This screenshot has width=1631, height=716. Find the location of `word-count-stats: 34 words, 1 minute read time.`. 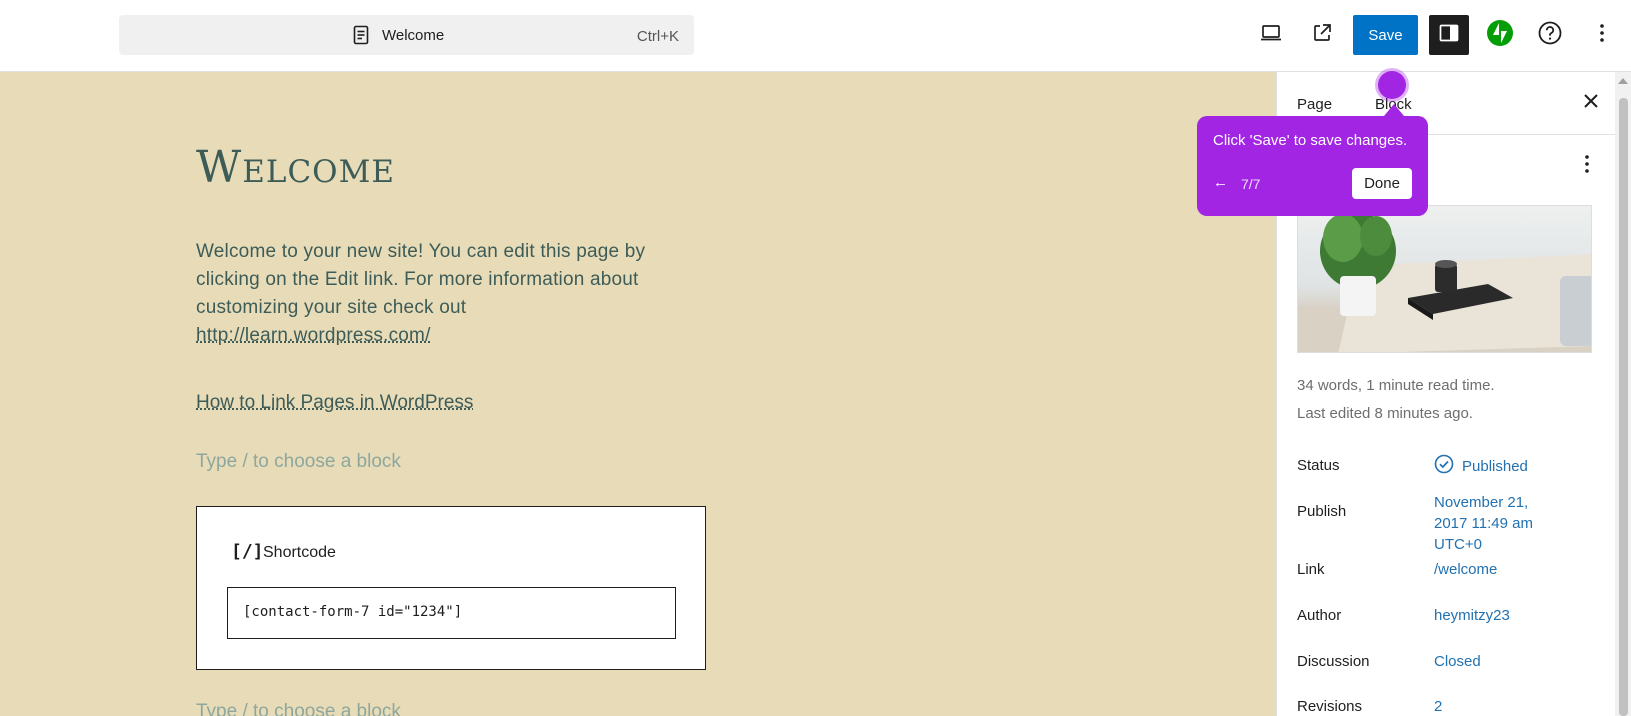

word-count-stats: 34 words, 1 minute read time. is located at coordinates (1396, 385).